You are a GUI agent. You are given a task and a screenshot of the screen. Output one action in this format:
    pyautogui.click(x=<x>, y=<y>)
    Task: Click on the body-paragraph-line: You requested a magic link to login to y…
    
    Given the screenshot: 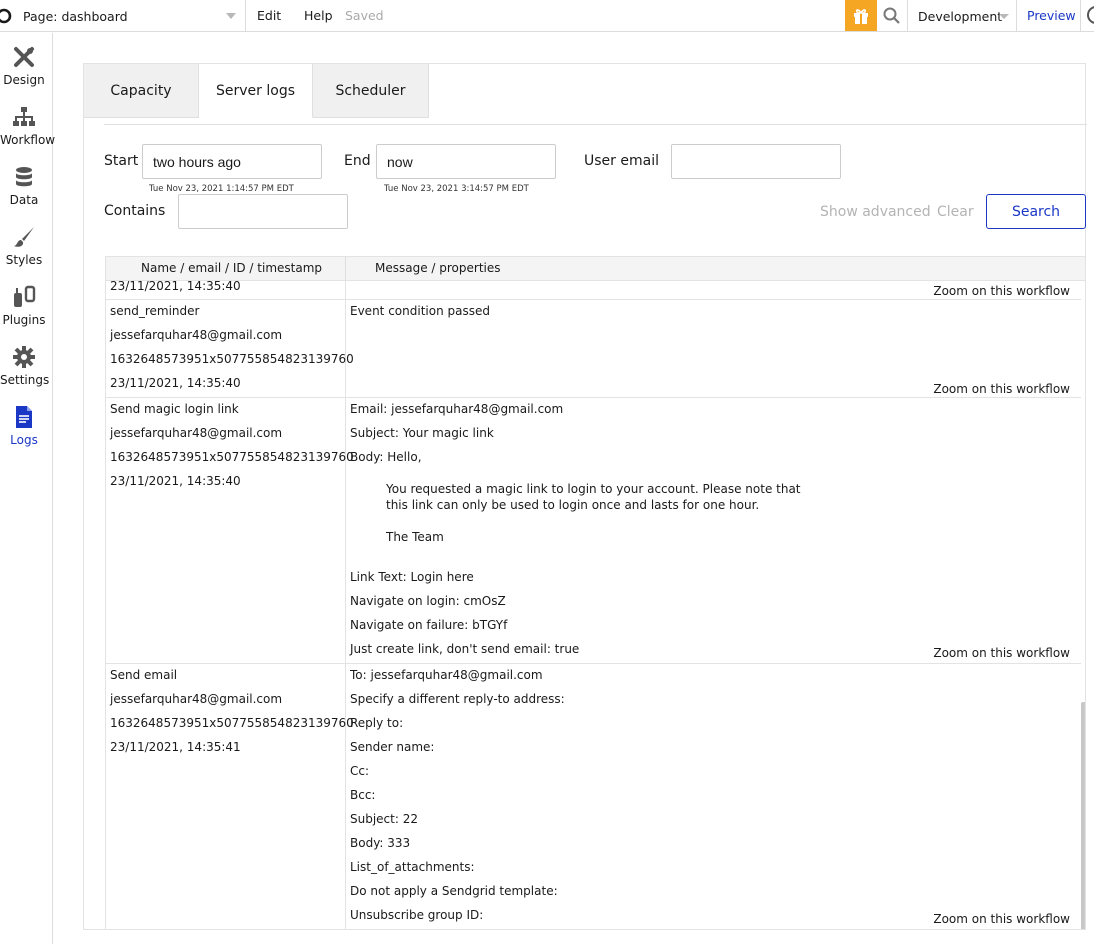 What is the action you would take?
    pyautogui.click(x=593, y=489)
    